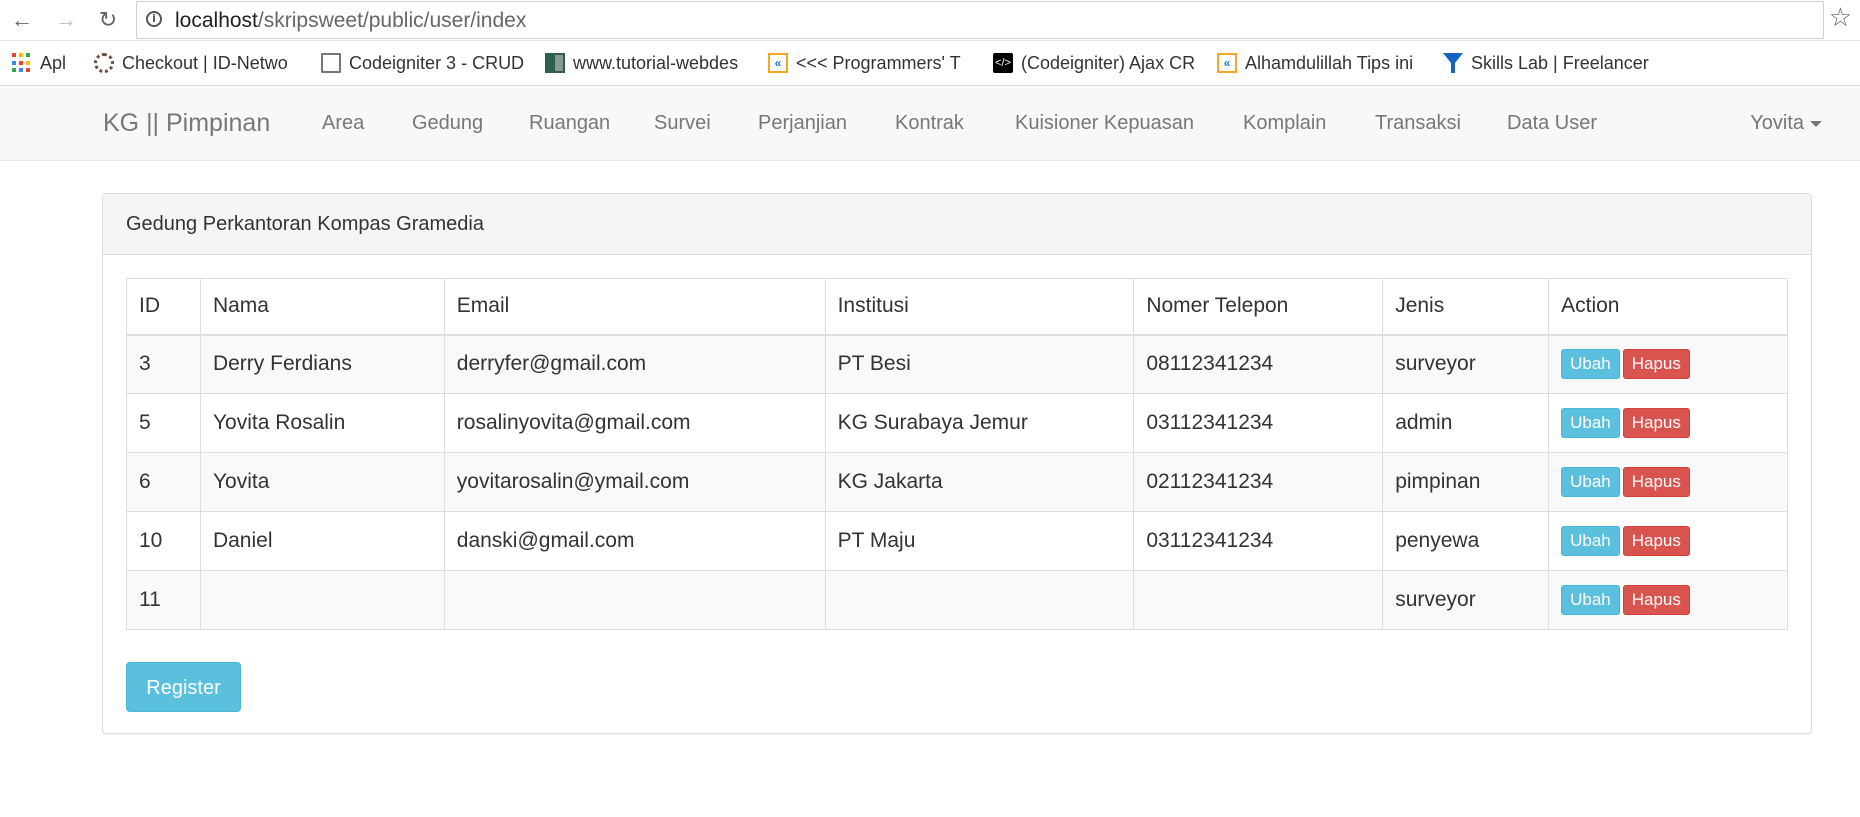  I want to click on bookmark-tips: « Alhamdulillah Tips ini, so click(1319, 63).